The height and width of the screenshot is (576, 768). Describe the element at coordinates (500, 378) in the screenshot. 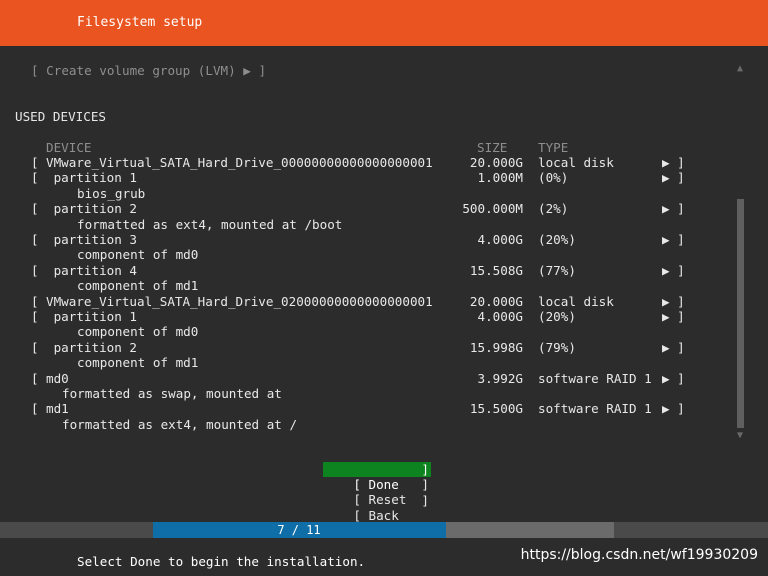

I see `device-size: 3.992G` at that location.